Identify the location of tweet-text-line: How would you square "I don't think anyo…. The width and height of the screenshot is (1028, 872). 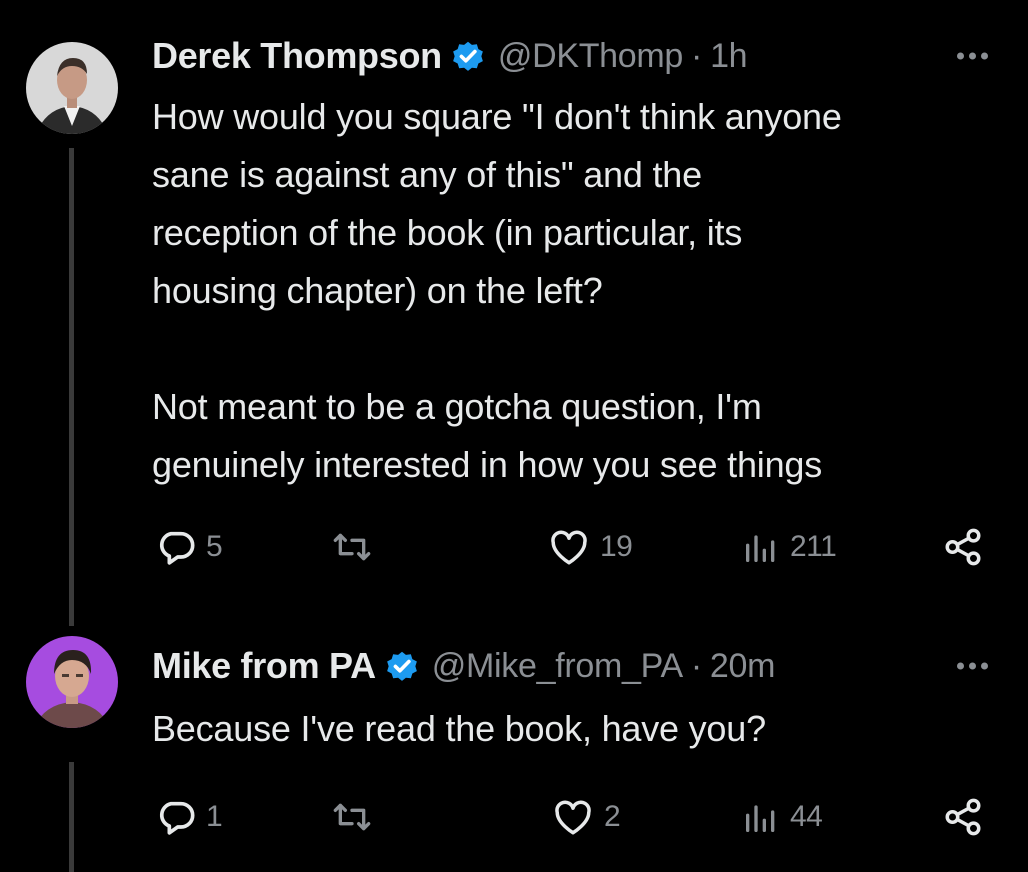
(497, 116).